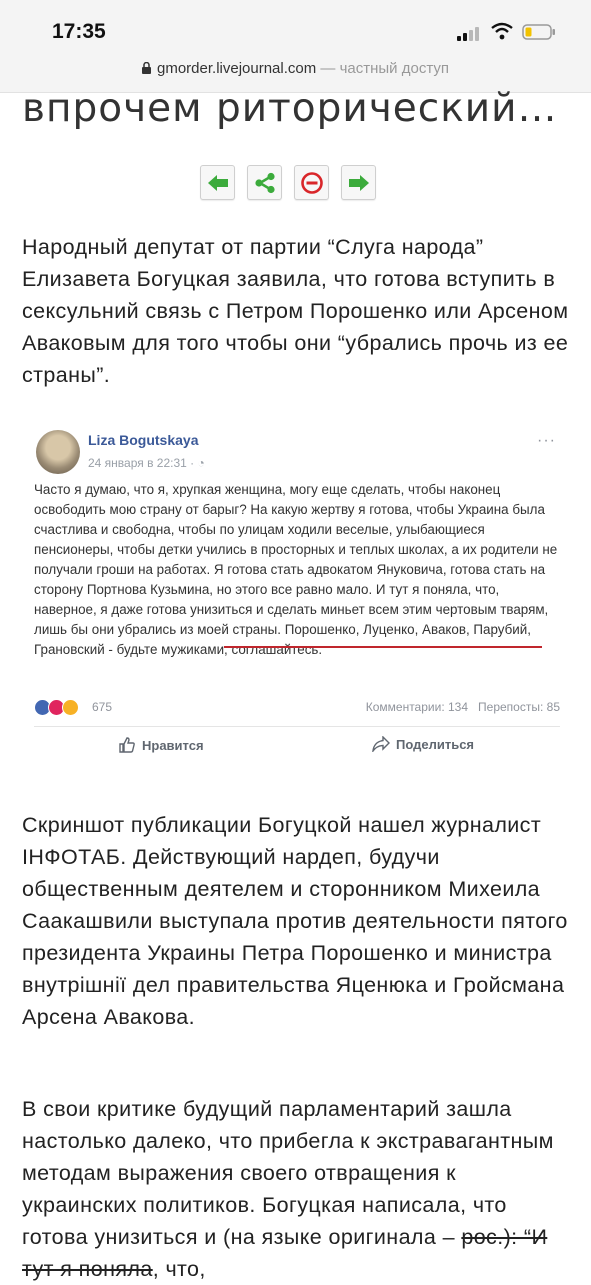  What do you see at coordinates (502, 31) in the screenshot?
I see `wifi-icon` at bounding box center [502, 31].